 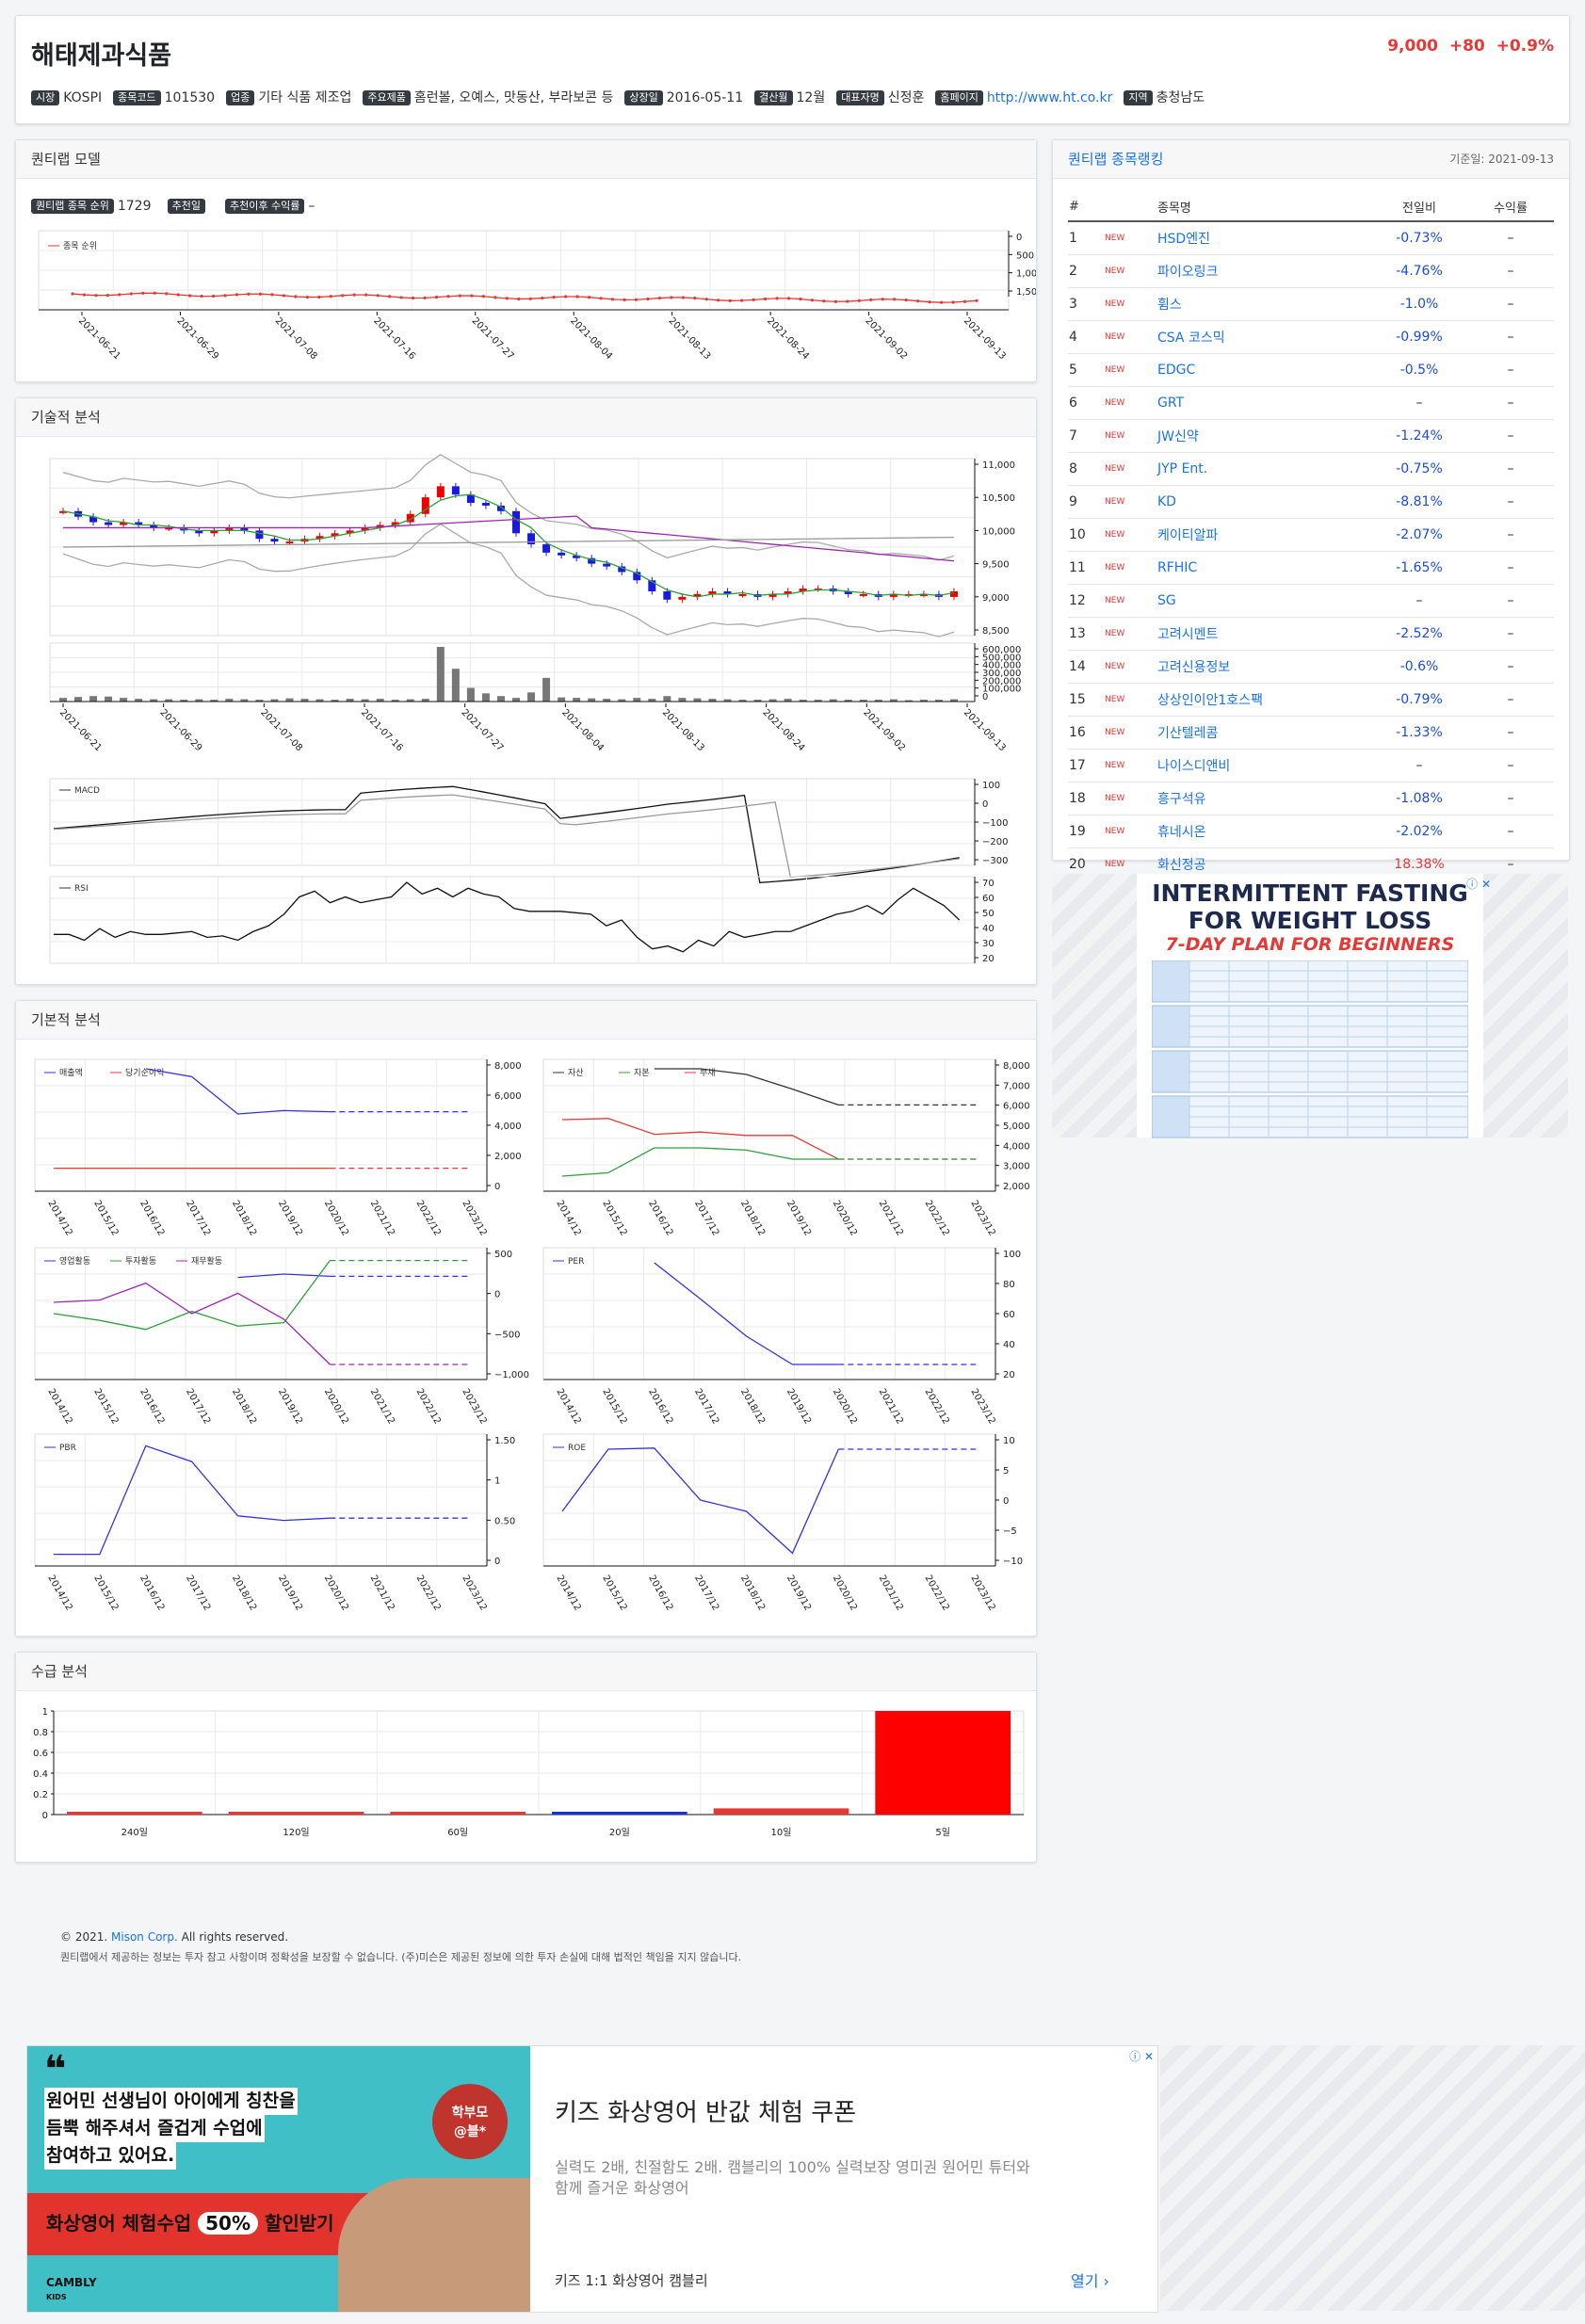 I want to click on volume-bar, so click(x=78, y=699).